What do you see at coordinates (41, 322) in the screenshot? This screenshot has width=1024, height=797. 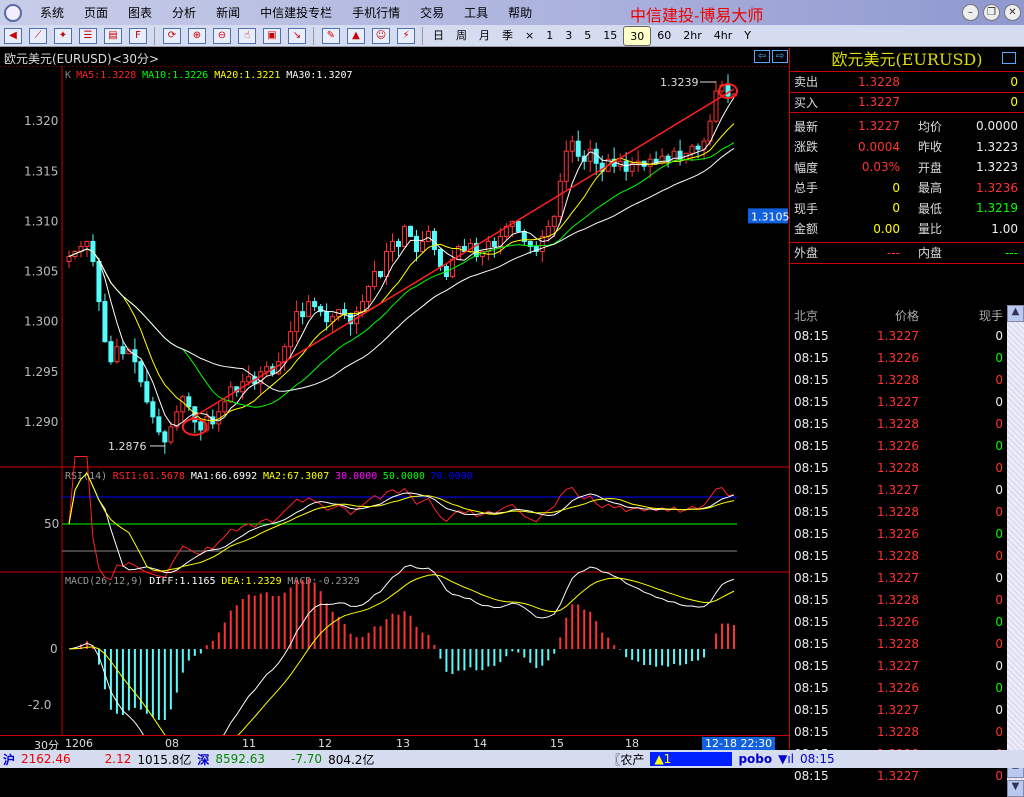 I see `price-tick-label: 1.300` at bounding box center [41, 322].